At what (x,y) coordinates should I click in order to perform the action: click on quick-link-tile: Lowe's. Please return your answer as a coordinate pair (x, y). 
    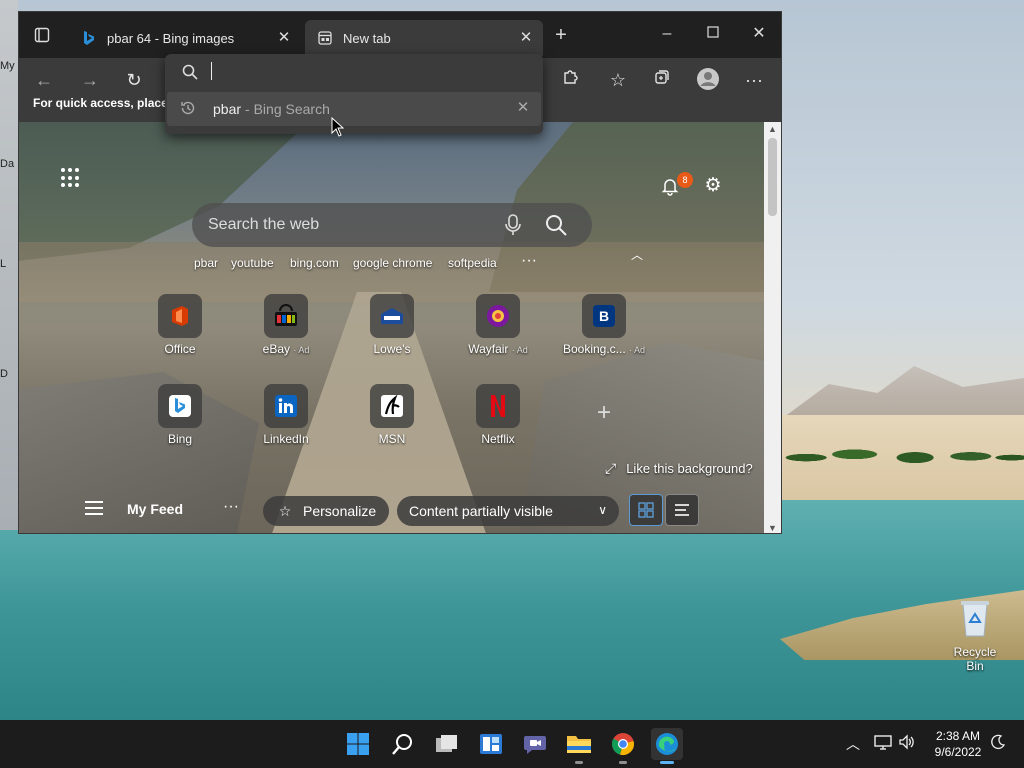
    Looking at the image, I should click on (392, 329).